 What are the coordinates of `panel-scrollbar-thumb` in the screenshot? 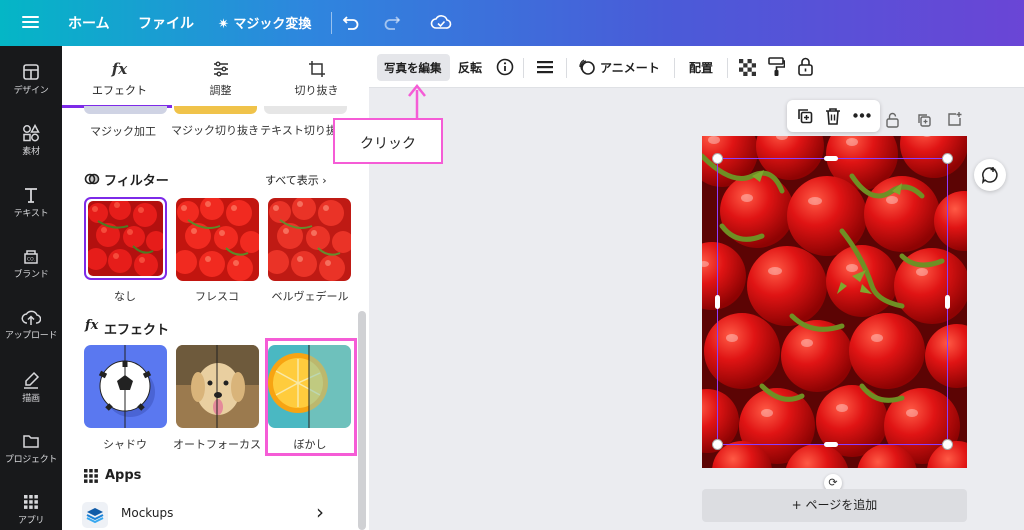 It's located at (362, 420).